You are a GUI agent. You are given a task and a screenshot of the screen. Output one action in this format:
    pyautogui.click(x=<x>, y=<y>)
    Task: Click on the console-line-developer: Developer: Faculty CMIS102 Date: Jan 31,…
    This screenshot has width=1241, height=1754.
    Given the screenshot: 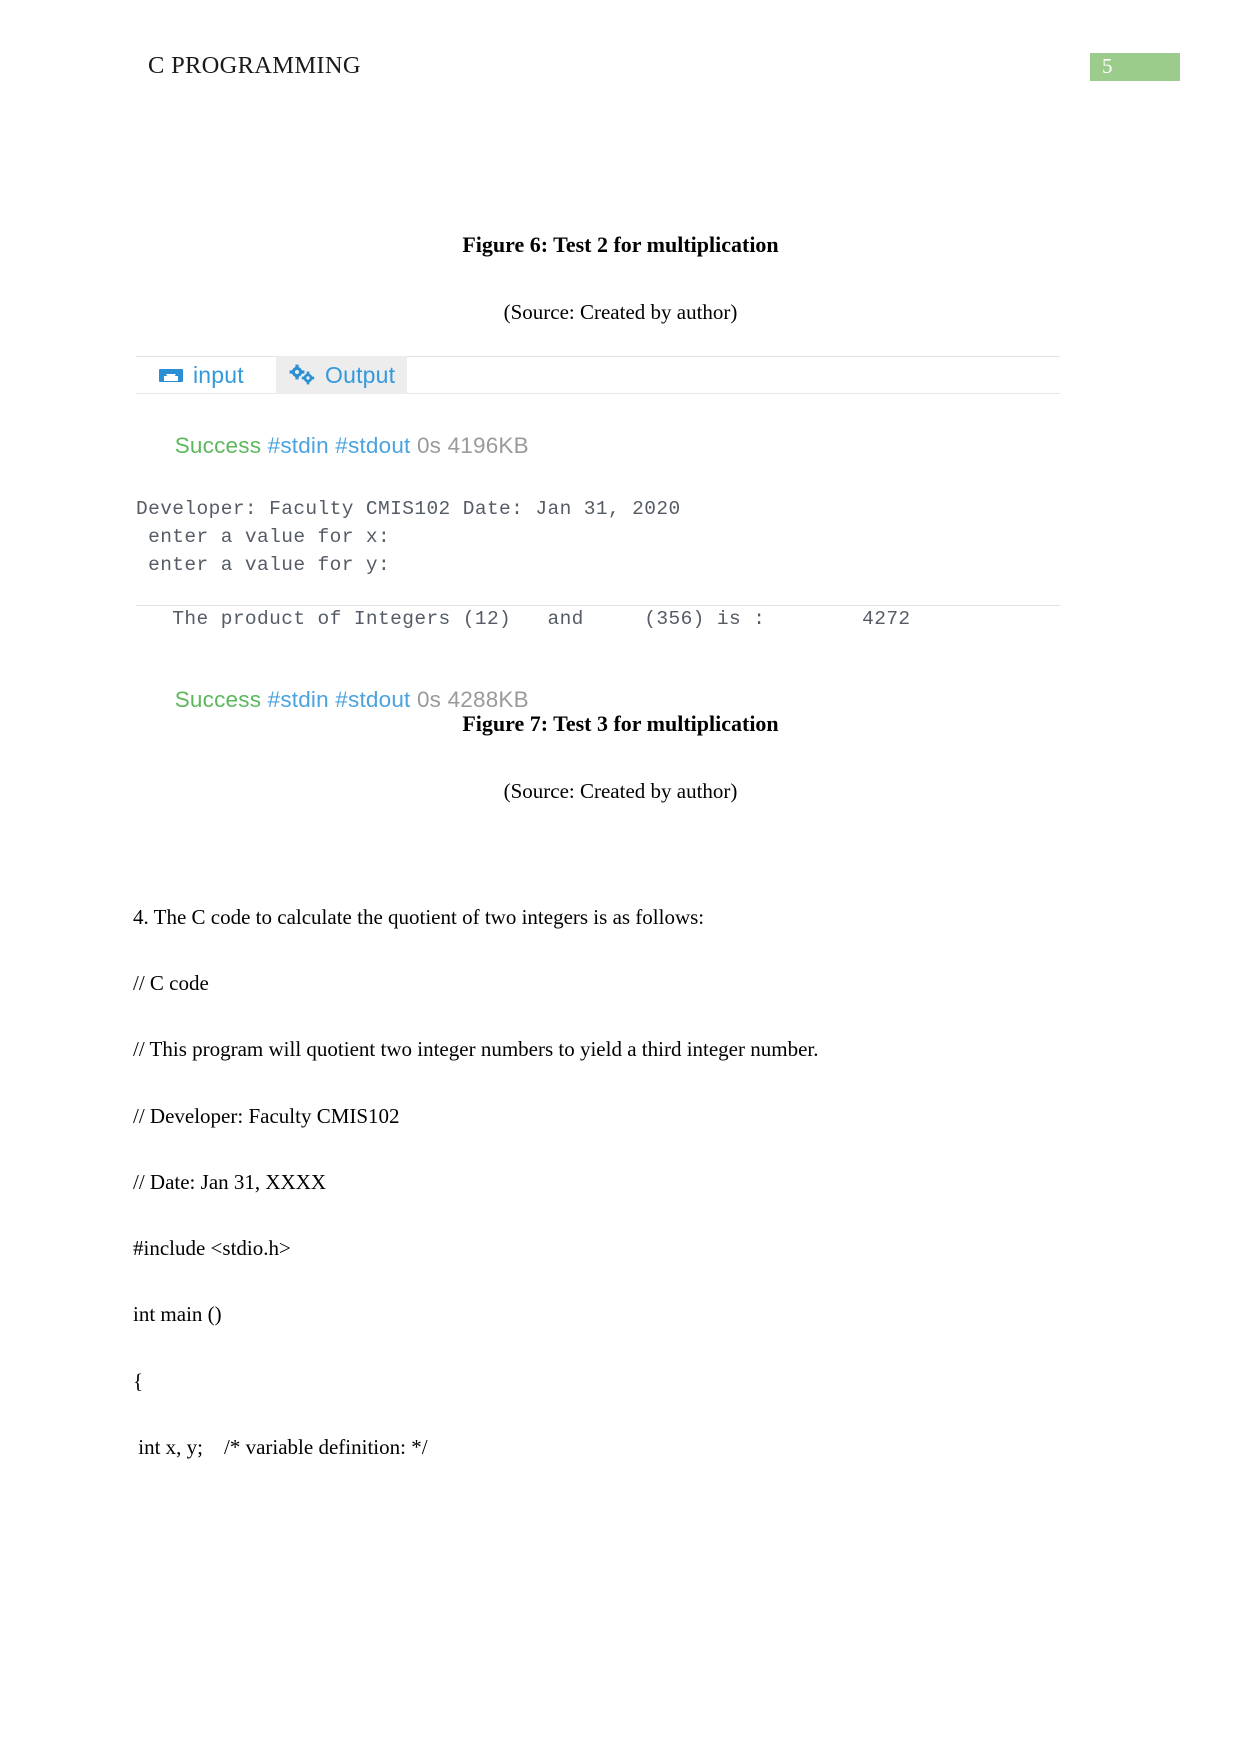 What is the action you would take?
    pyautogui.click(x=408, y=509)
    